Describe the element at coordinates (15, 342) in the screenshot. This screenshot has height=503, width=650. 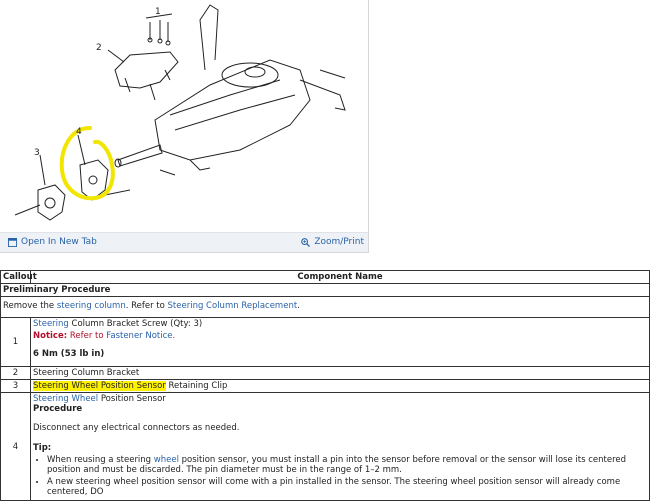
I see `row-1-num: 1` at that location.